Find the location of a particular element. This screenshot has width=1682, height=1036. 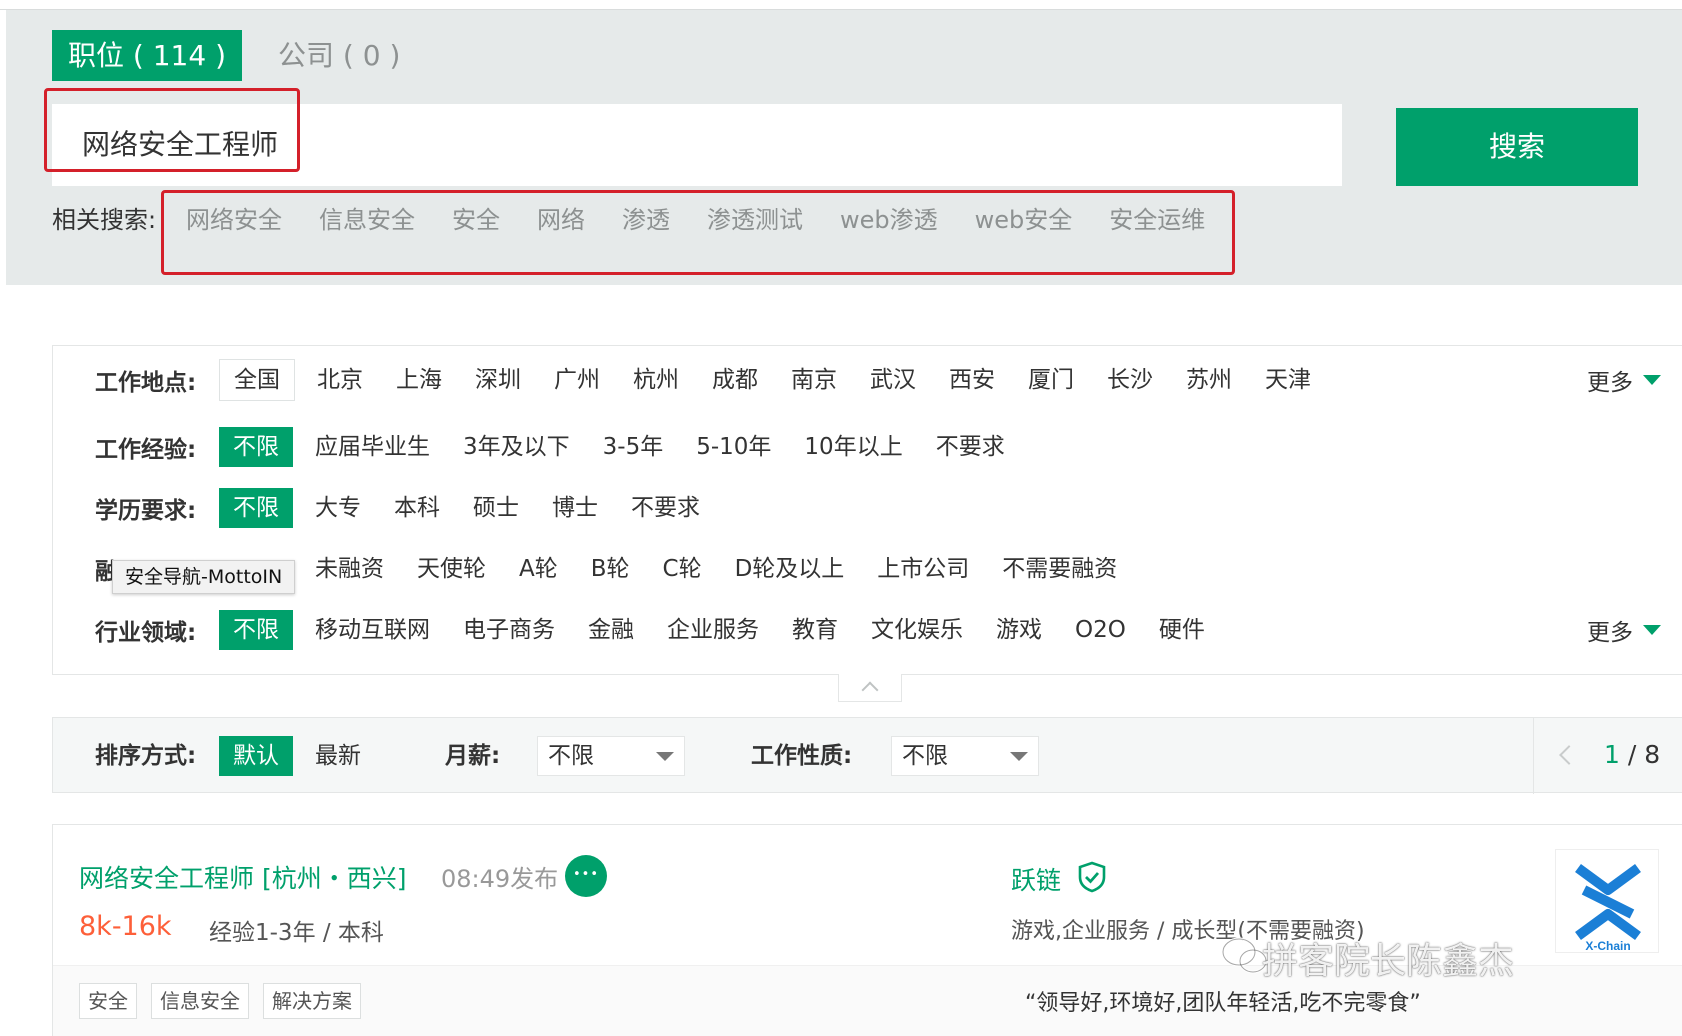

filter-option: 杭州 is located at coordinates (656, 380).